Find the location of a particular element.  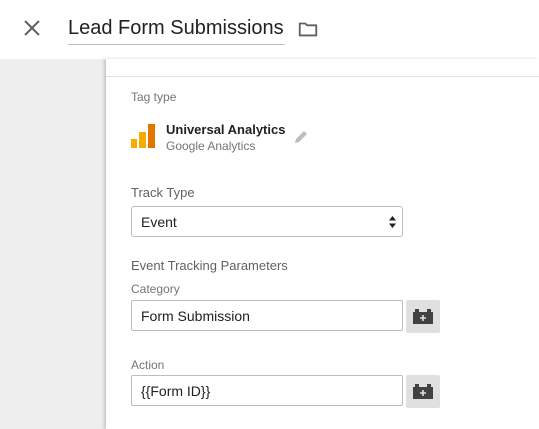

category-variable-button is located at coordinates (423, 316).